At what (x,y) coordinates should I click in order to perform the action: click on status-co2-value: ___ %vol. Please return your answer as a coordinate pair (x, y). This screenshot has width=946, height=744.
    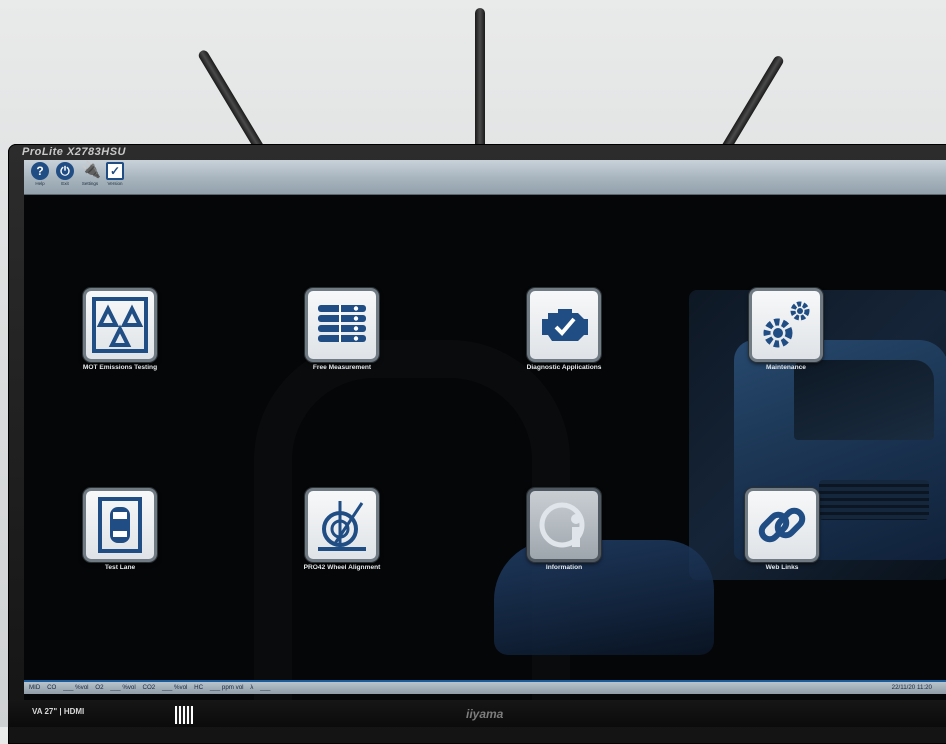
    Looking at the image, I should click on (174, 687).